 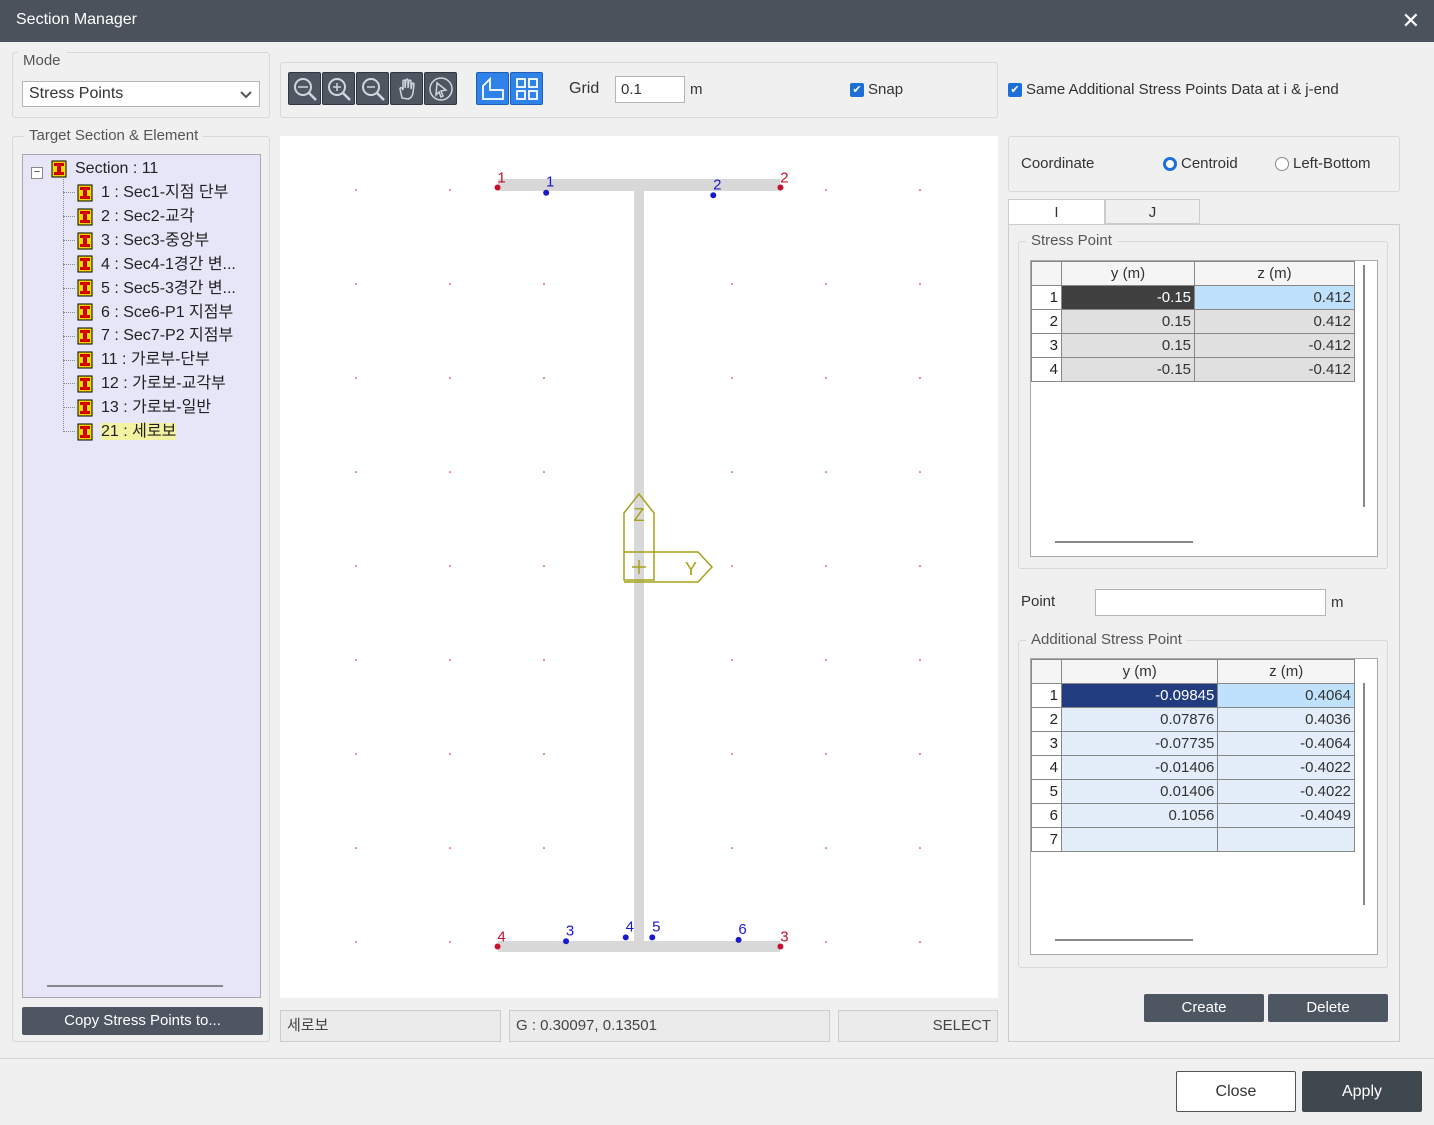 I want to click on snap-checkbox: ✔ Snap, so click(x=876, y=89).